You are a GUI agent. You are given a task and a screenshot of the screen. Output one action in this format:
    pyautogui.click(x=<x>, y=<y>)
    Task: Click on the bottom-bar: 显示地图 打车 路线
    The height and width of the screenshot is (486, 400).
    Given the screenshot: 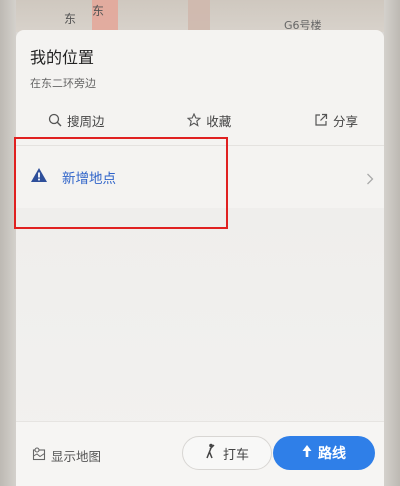 What is the action you would take?
    pyautogui.click(x=200, y=453)
    